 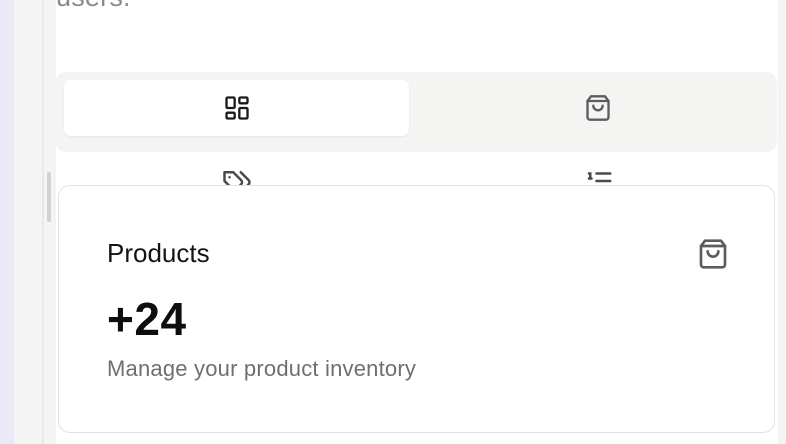 I want to click on dashboard-grid-icon, so click(x=237, y=108).